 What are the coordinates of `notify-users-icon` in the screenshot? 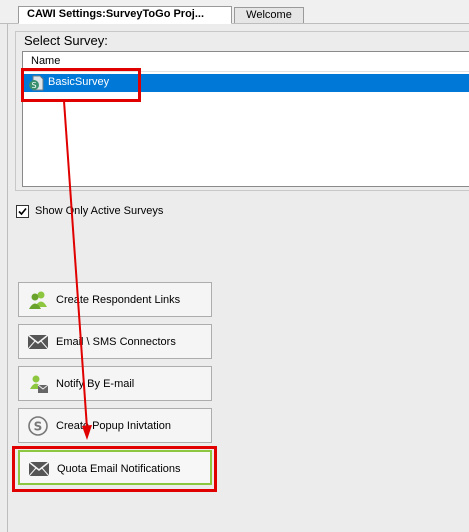 It's located at (38, 384).